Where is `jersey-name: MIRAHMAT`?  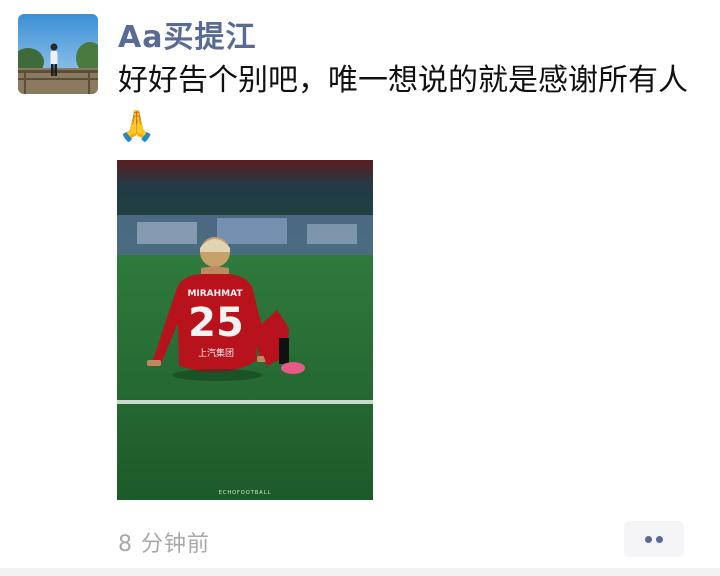
jersey-name: MIRAHMAT is located at coordinates (215, 294).